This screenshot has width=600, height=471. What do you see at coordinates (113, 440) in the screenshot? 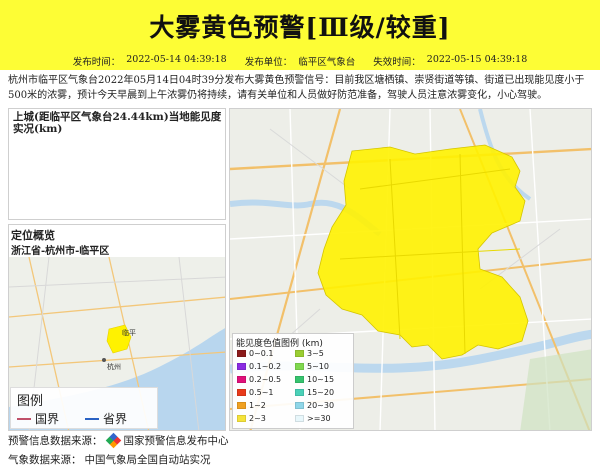
I see `warning-center-logo-icon` at bounding box center [113, 440].